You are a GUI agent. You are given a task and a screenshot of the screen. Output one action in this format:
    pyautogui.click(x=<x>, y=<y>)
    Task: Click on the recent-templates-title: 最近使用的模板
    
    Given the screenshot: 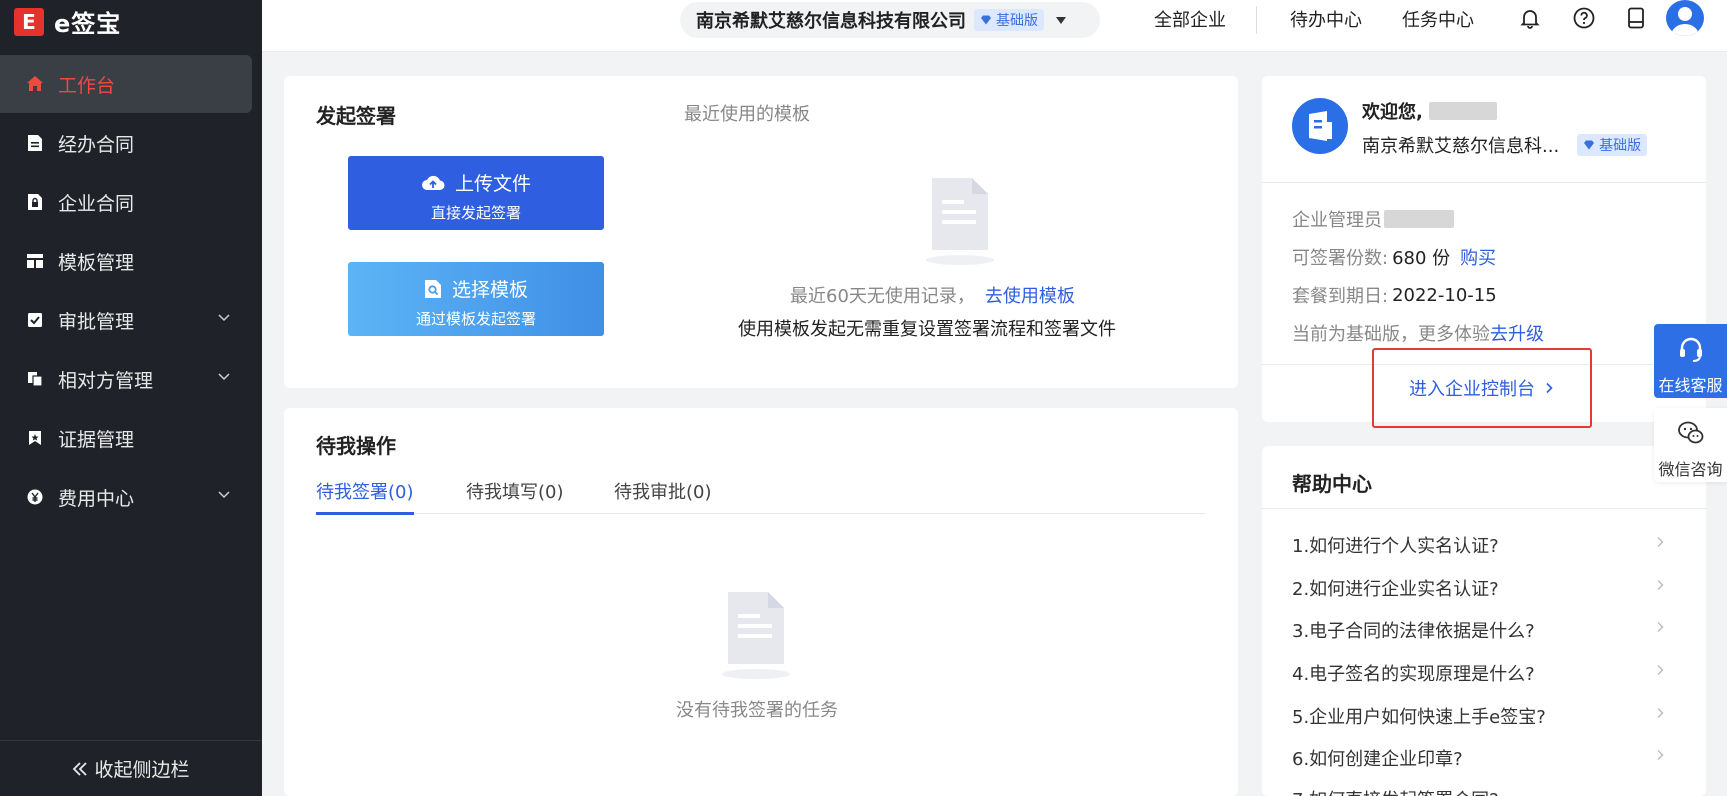 What is the action you would take?
    pyautogui.click(x=747, y=114)
    